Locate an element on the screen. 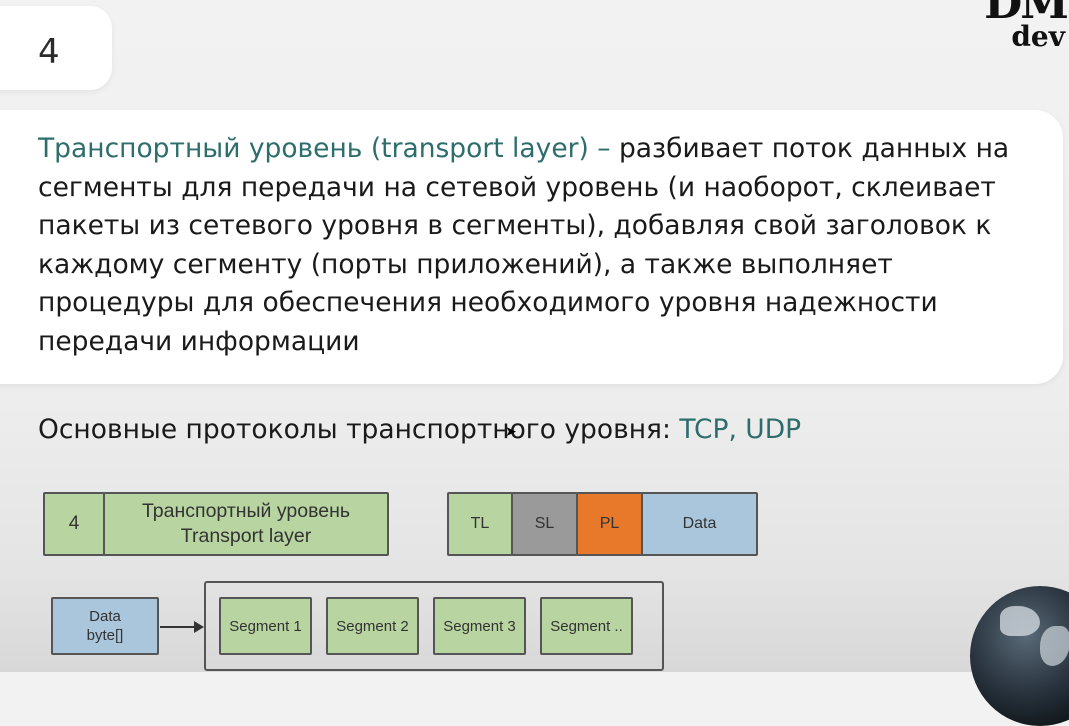  mouse-cursor-icon: ➤ is located at coordinates (511, 432).